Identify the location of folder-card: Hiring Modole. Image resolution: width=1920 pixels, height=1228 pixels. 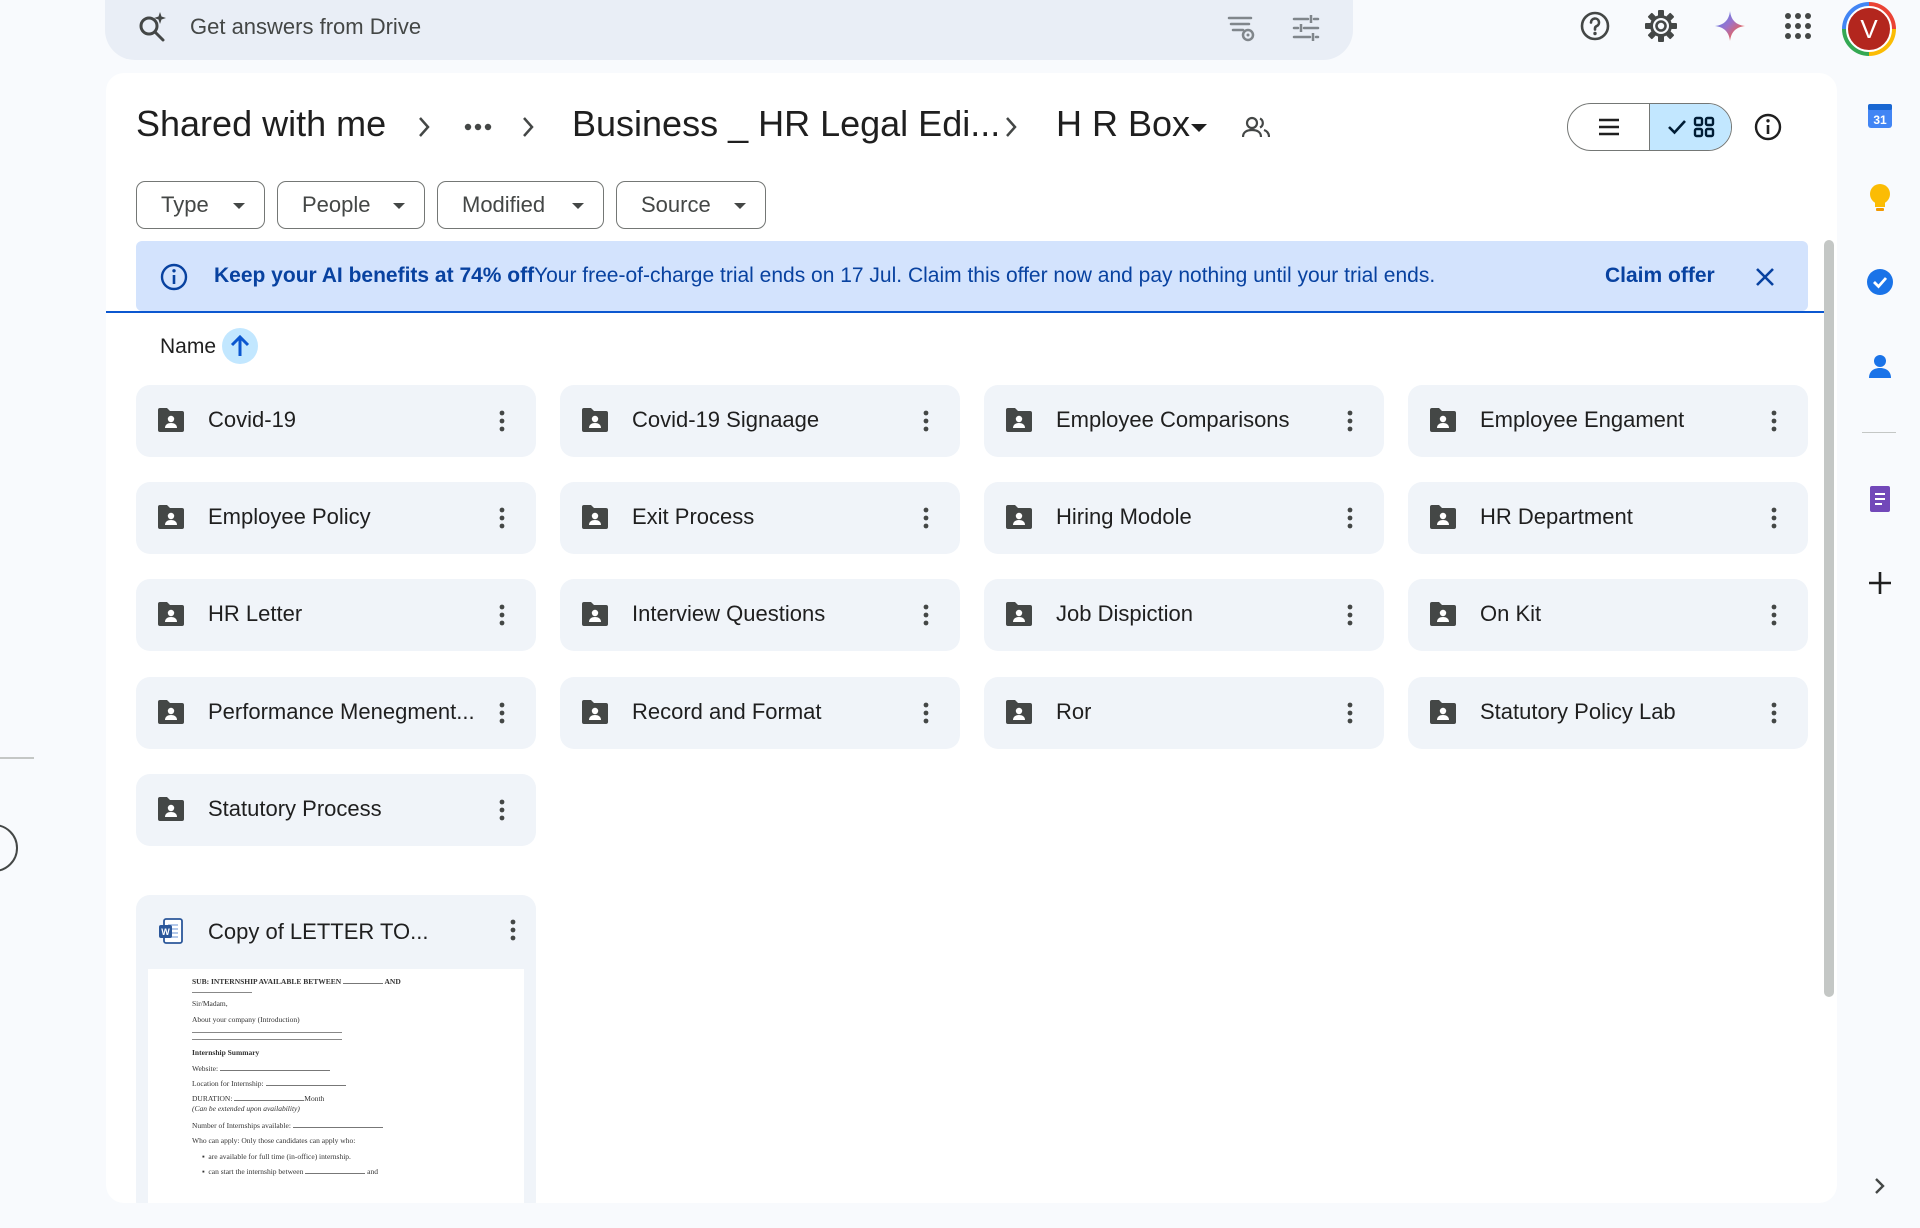
(1184, 518).